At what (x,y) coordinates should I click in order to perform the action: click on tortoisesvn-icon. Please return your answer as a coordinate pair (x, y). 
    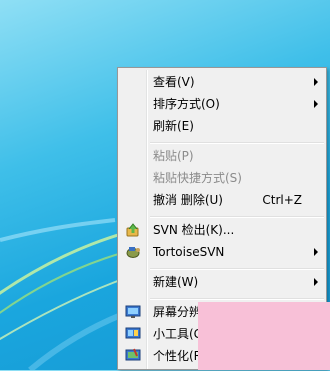
    Looking at the image, I should click on (133, 252).